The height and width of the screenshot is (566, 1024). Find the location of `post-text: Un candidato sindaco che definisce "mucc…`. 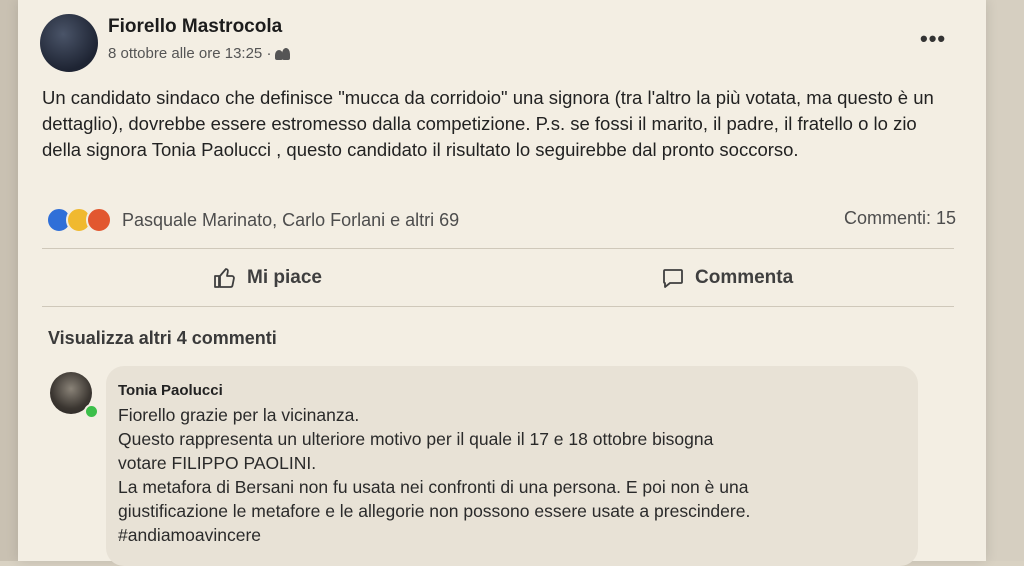

post-text: Un candidato sindaco che definisce "mucc… is located at coordinates (488, 123).